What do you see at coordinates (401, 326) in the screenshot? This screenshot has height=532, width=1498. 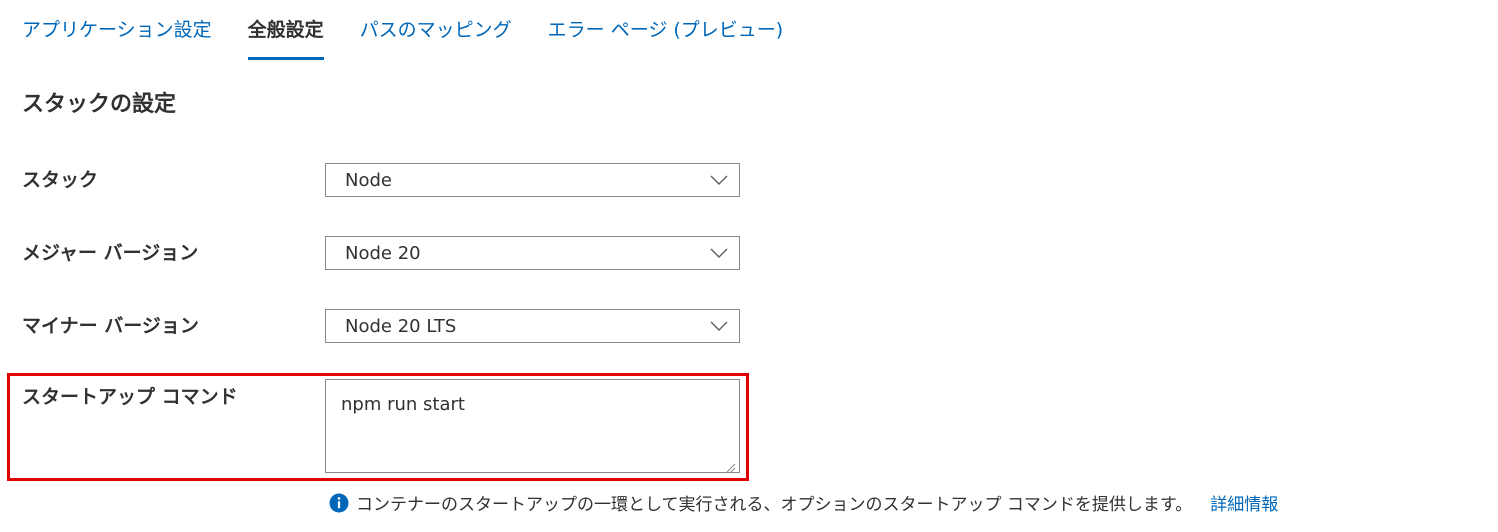 I see `minor-version-dropdown-value: Node 20 LTS` at bounding box center [401, 326].